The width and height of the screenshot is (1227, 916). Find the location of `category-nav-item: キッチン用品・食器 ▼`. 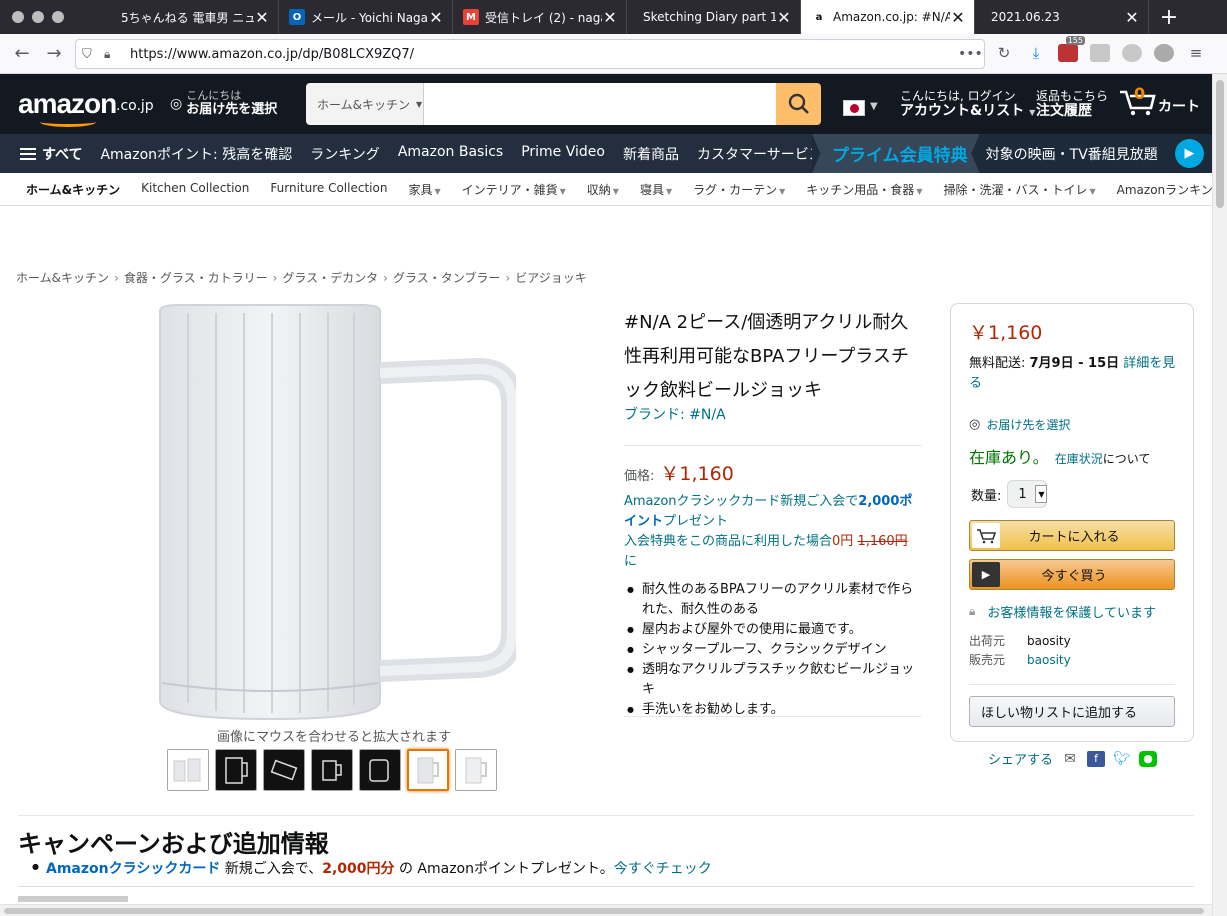

category-nav-item: キッチン用品・食器 ▼ is located at coordinates (864, 189).